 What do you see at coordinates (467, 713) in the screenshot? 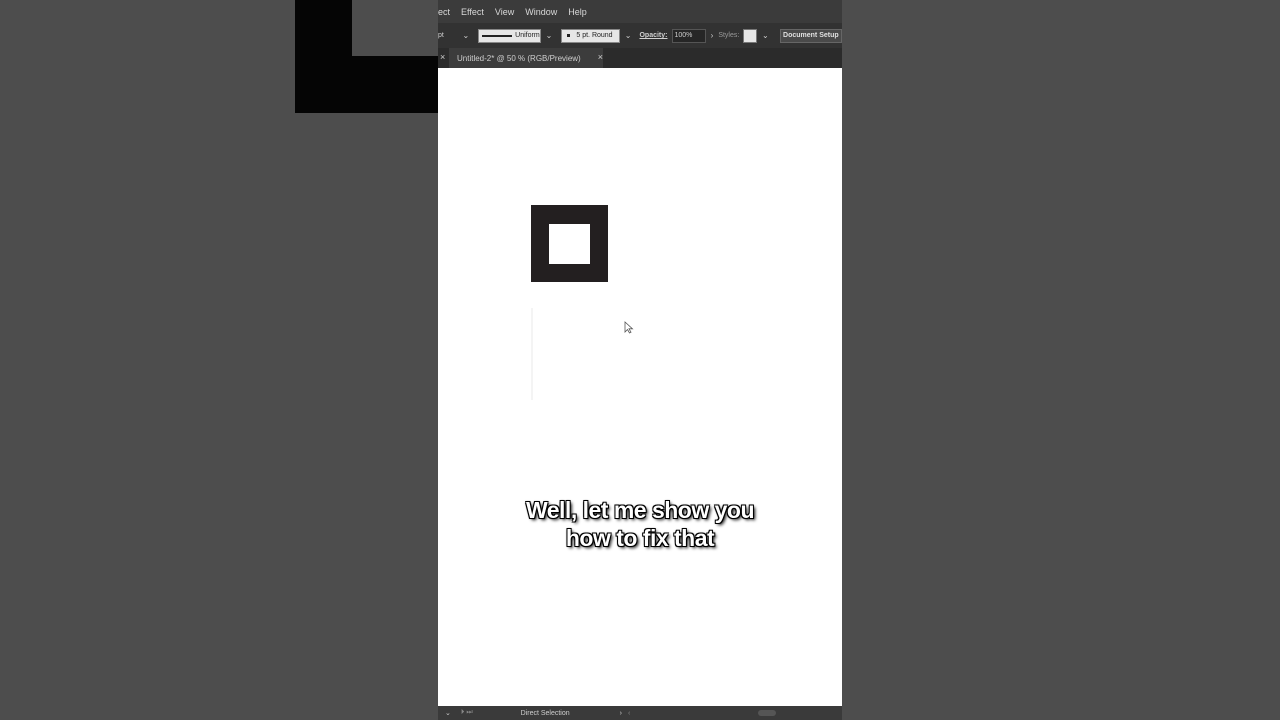
I see `nav-arrows-icon: ⏵ ⏭` at bounding box center [467, 713].